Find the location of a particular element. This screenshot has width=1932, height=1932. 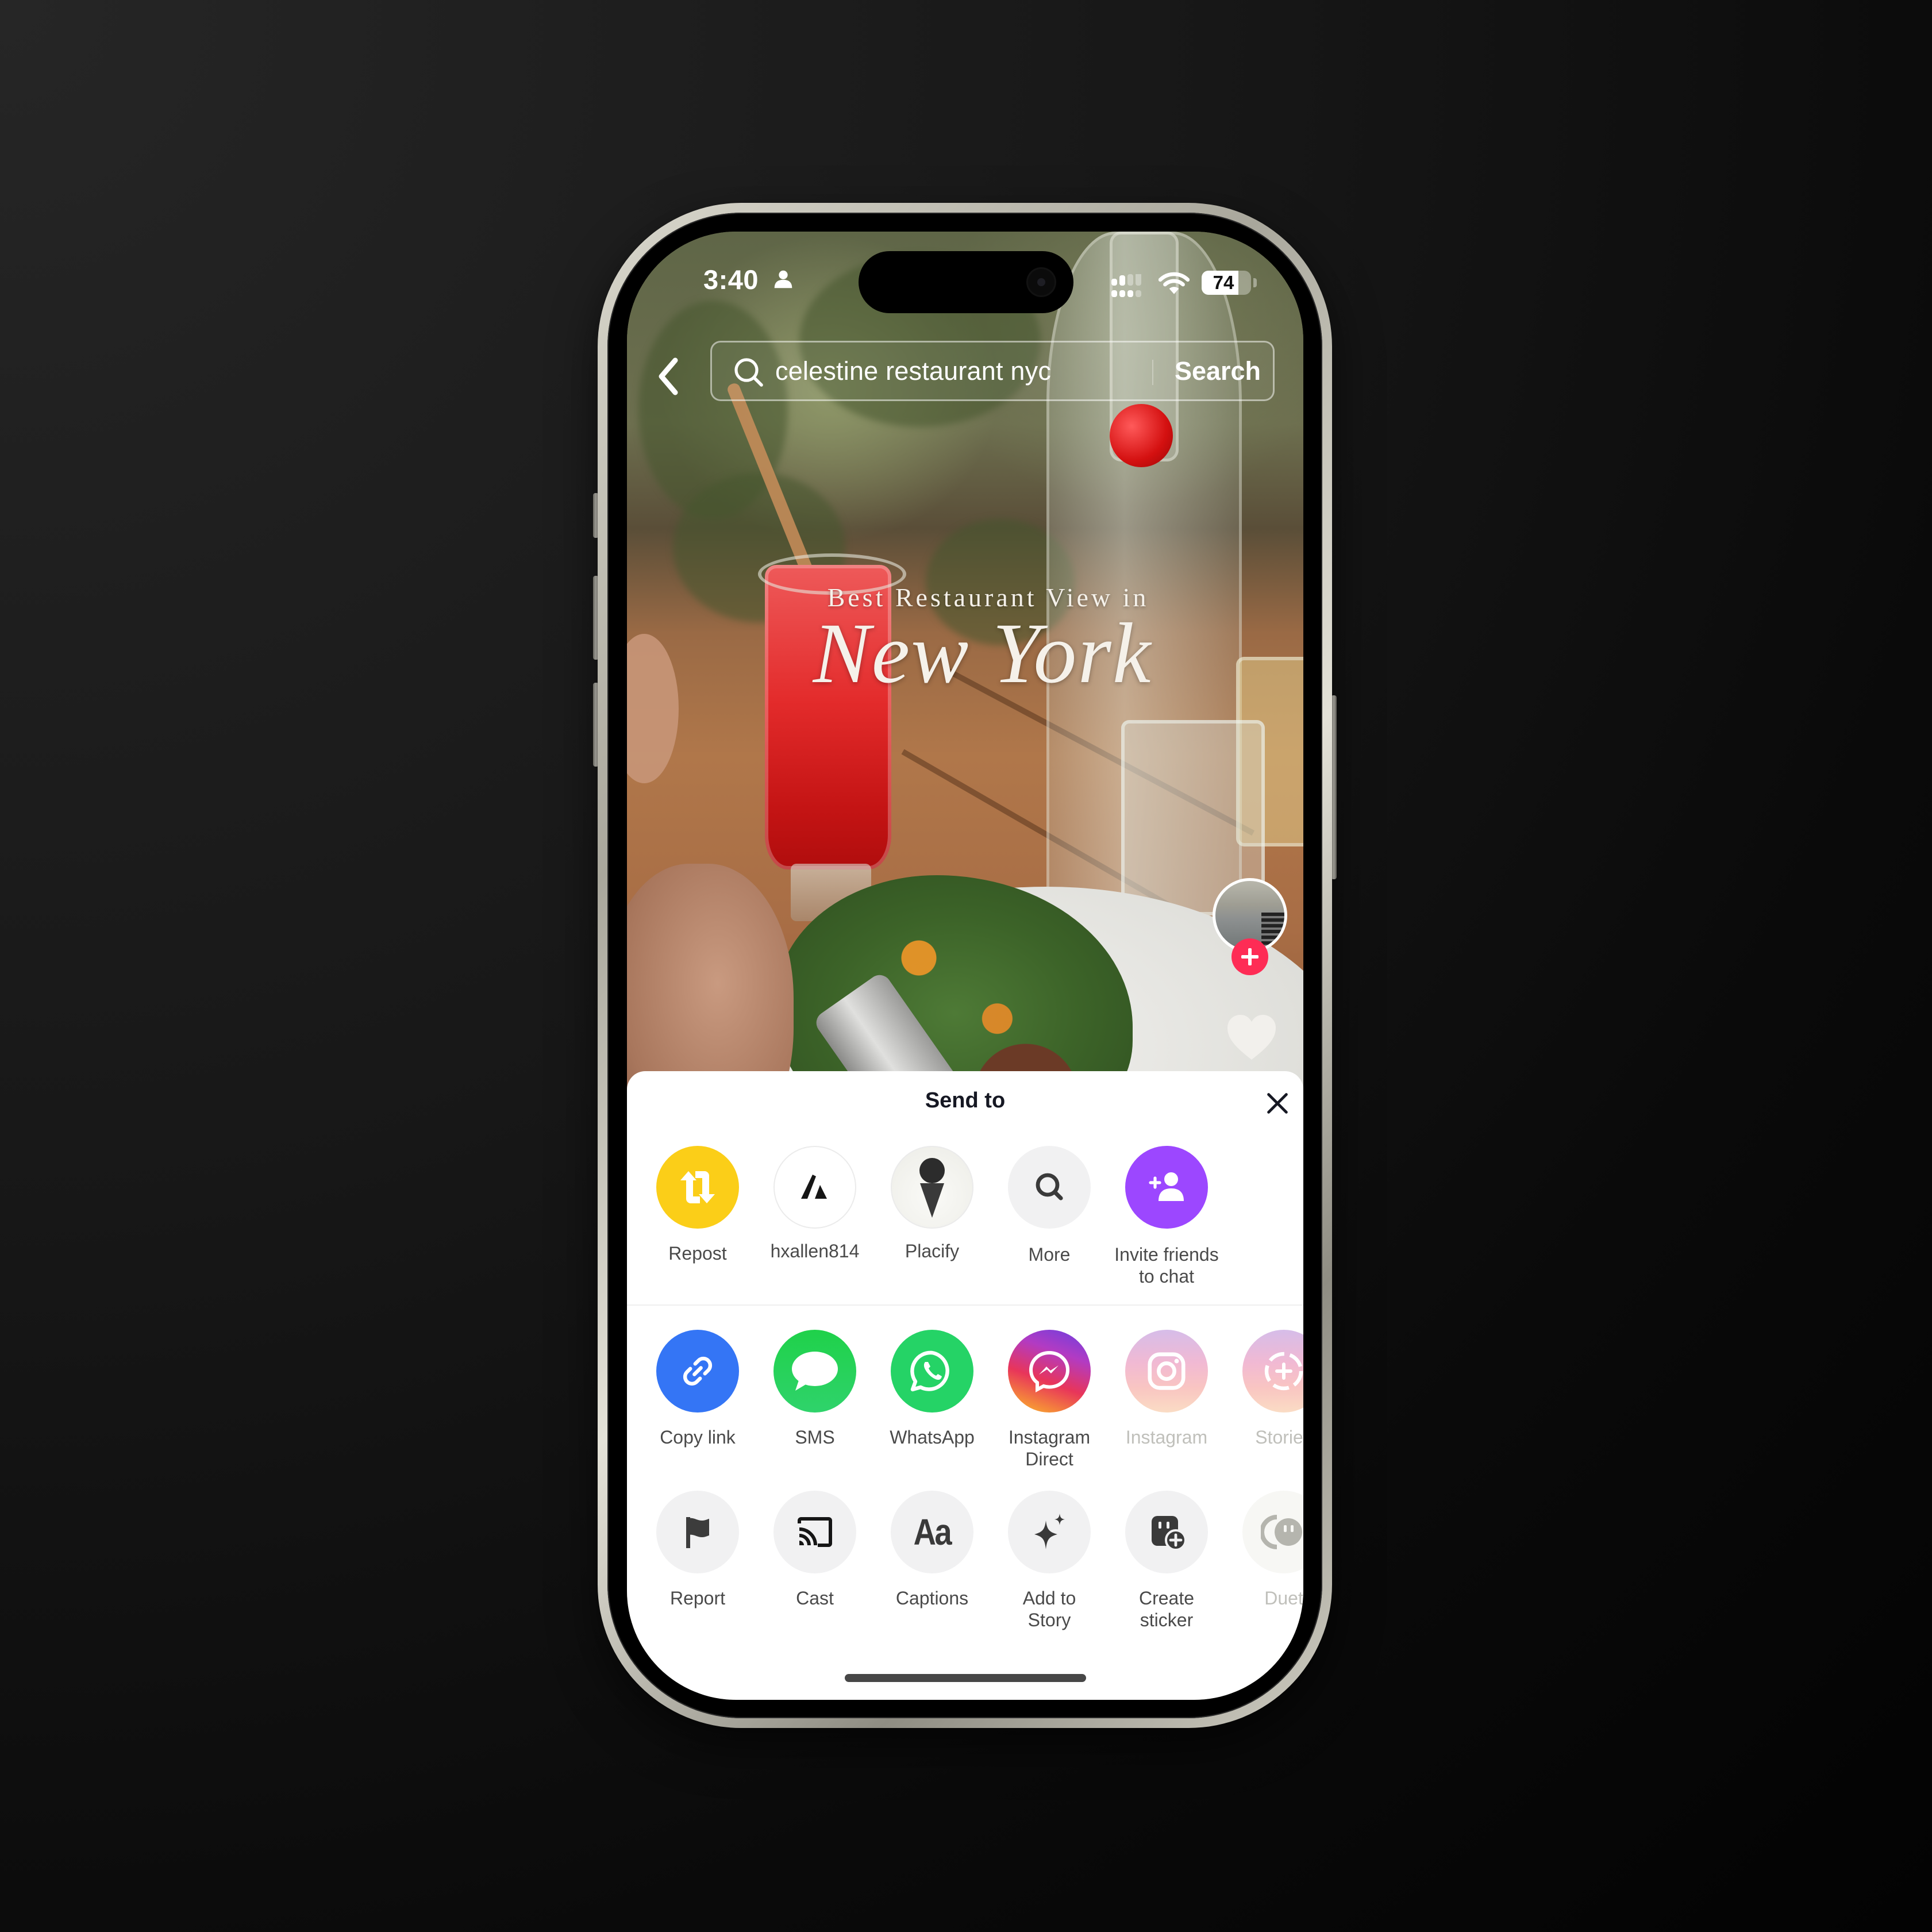

sparkle-icon is located at coordinates (1049, 1531).